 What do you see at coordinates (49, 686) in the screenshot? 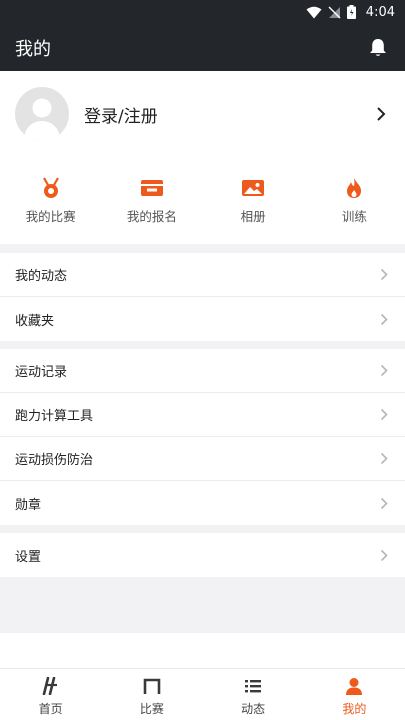
I see `home-icon` at bounding box center [49, 686].